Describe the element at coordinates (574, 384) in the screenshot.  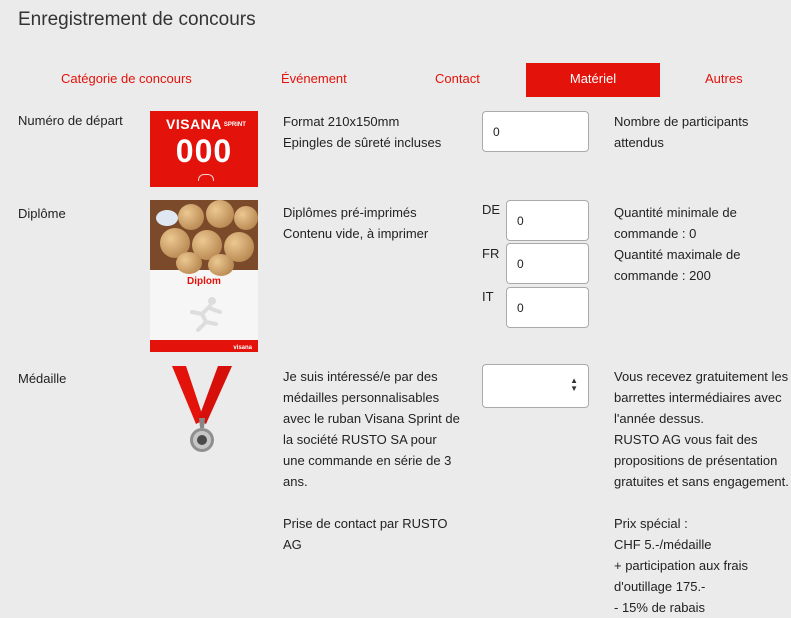
I see `select-arrows-icon: ▲ ▼` at that location.